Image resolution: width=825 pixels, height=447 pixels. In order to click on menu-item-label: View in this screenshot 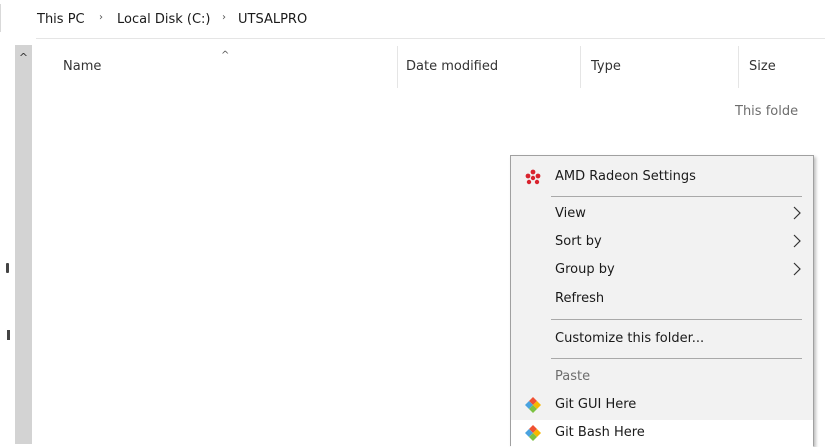, I will do `click(570, 213)`.